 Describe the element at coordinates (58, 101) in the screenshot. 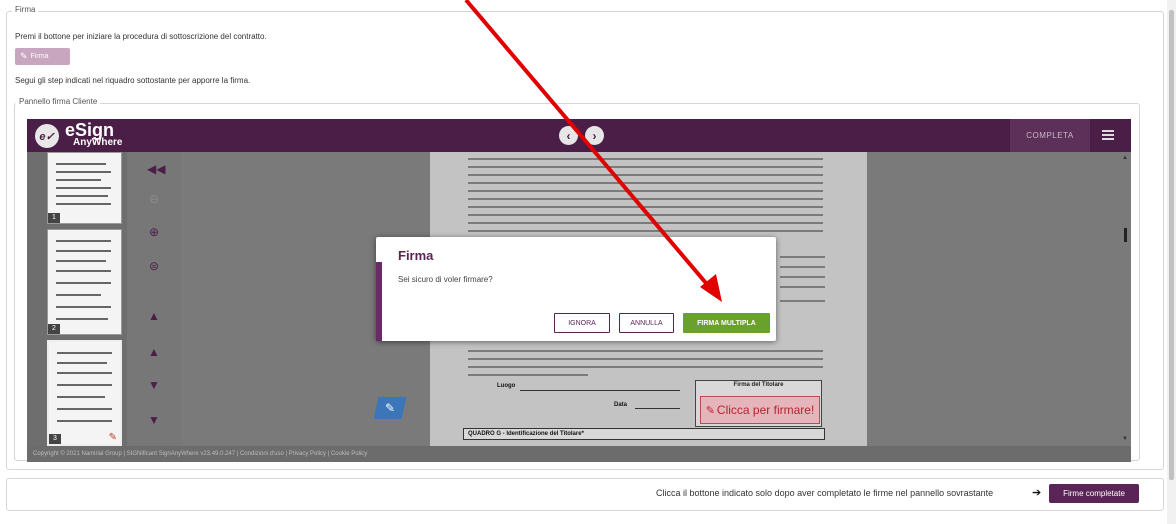

I see `signature-panel-legend: Pannello firma Cliente` at that location.